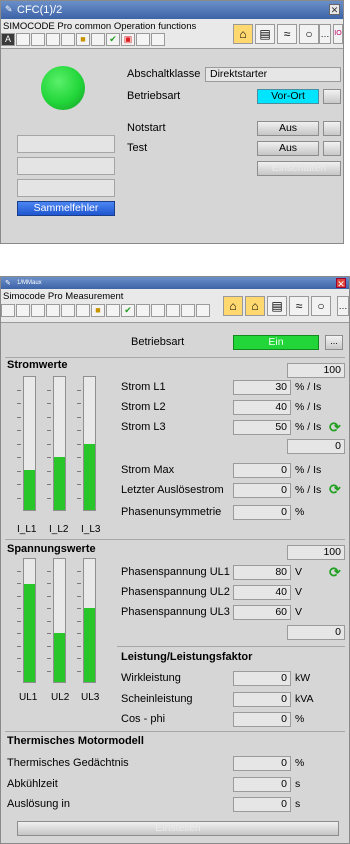 The height and width of the screenshot is (844, 350). I want to click on strom-scale-max: 100, so click(316, 370).